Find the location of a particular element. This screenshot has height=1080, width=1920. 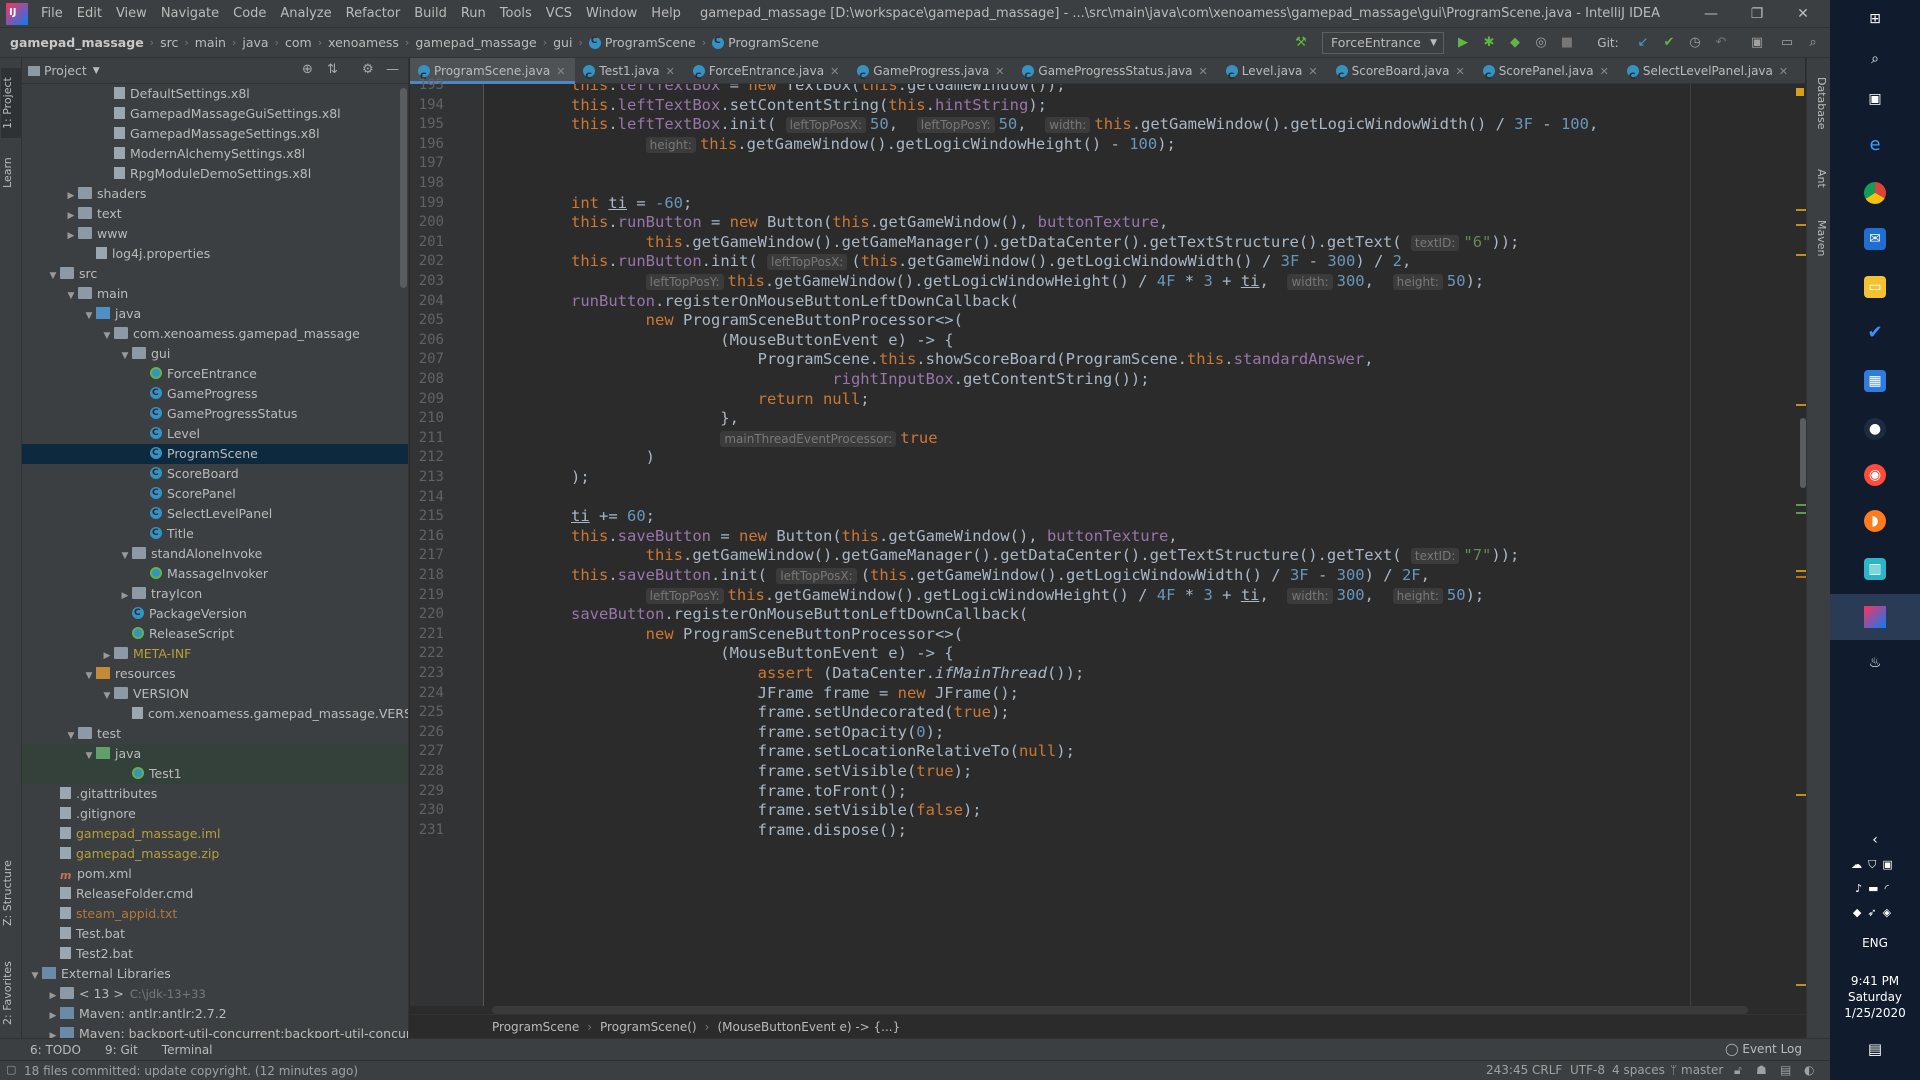

profile-icon: ◎ is located at coordinates (1541, 43).